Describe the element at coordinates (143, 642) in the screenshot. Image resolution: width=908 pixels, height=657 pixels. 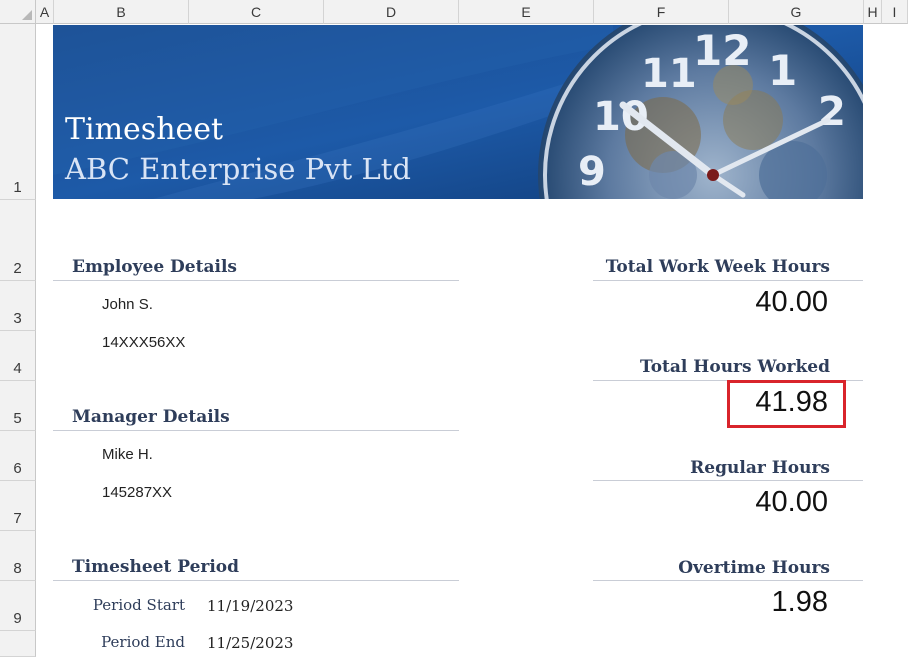
I see `period-end-label: Period End` at that location.